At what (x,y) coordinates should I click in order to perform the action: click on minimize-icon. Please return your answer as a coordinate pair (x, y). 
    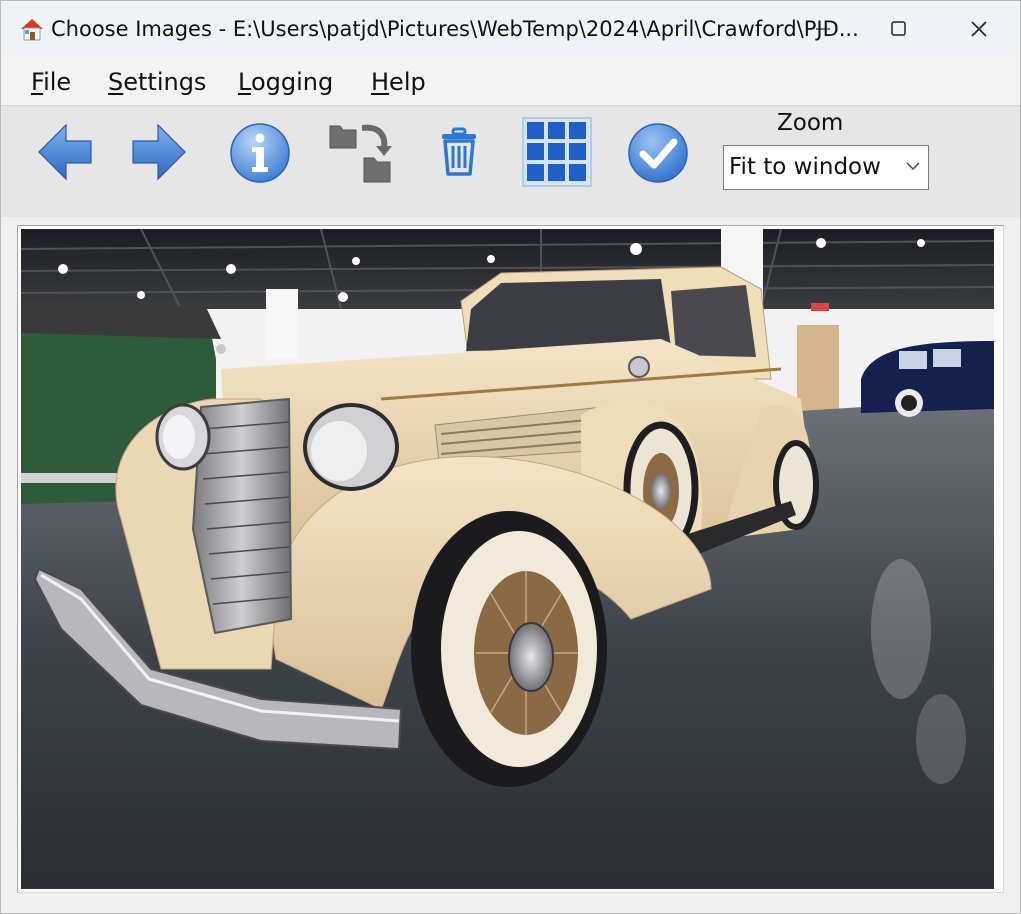
    Looking at the image, I should click on (823, 29).